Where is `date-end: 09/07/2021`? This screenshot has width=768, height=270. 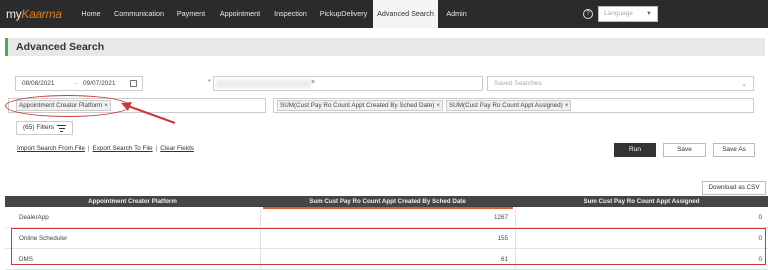 date-end: 09/07/2021 is located at coordinates (99, 83).